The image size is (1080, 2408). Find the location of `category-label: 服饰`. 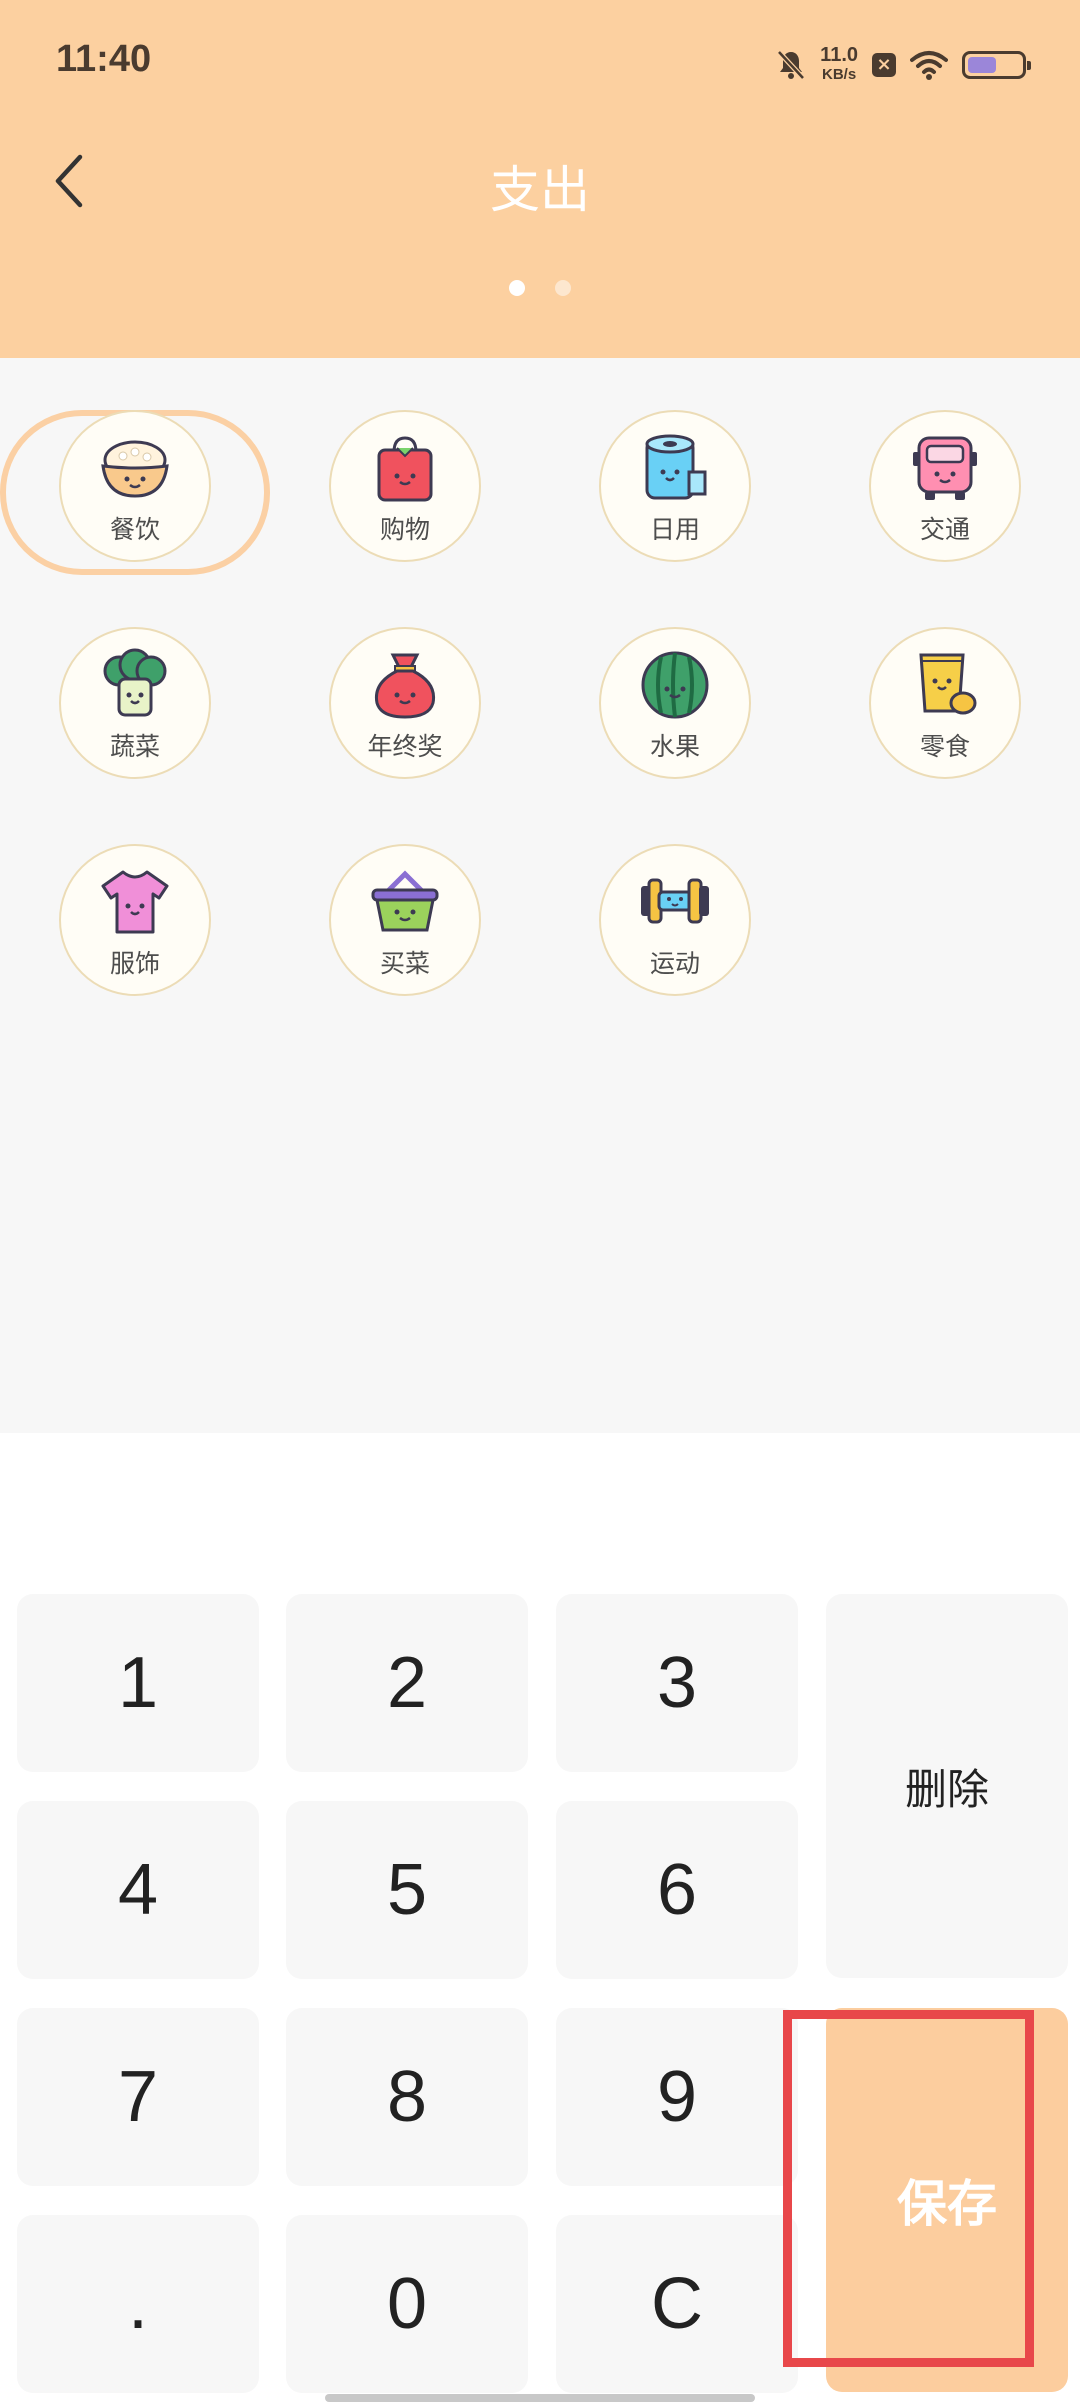

category-label: 服饰 is located at coordinates (134, 963).